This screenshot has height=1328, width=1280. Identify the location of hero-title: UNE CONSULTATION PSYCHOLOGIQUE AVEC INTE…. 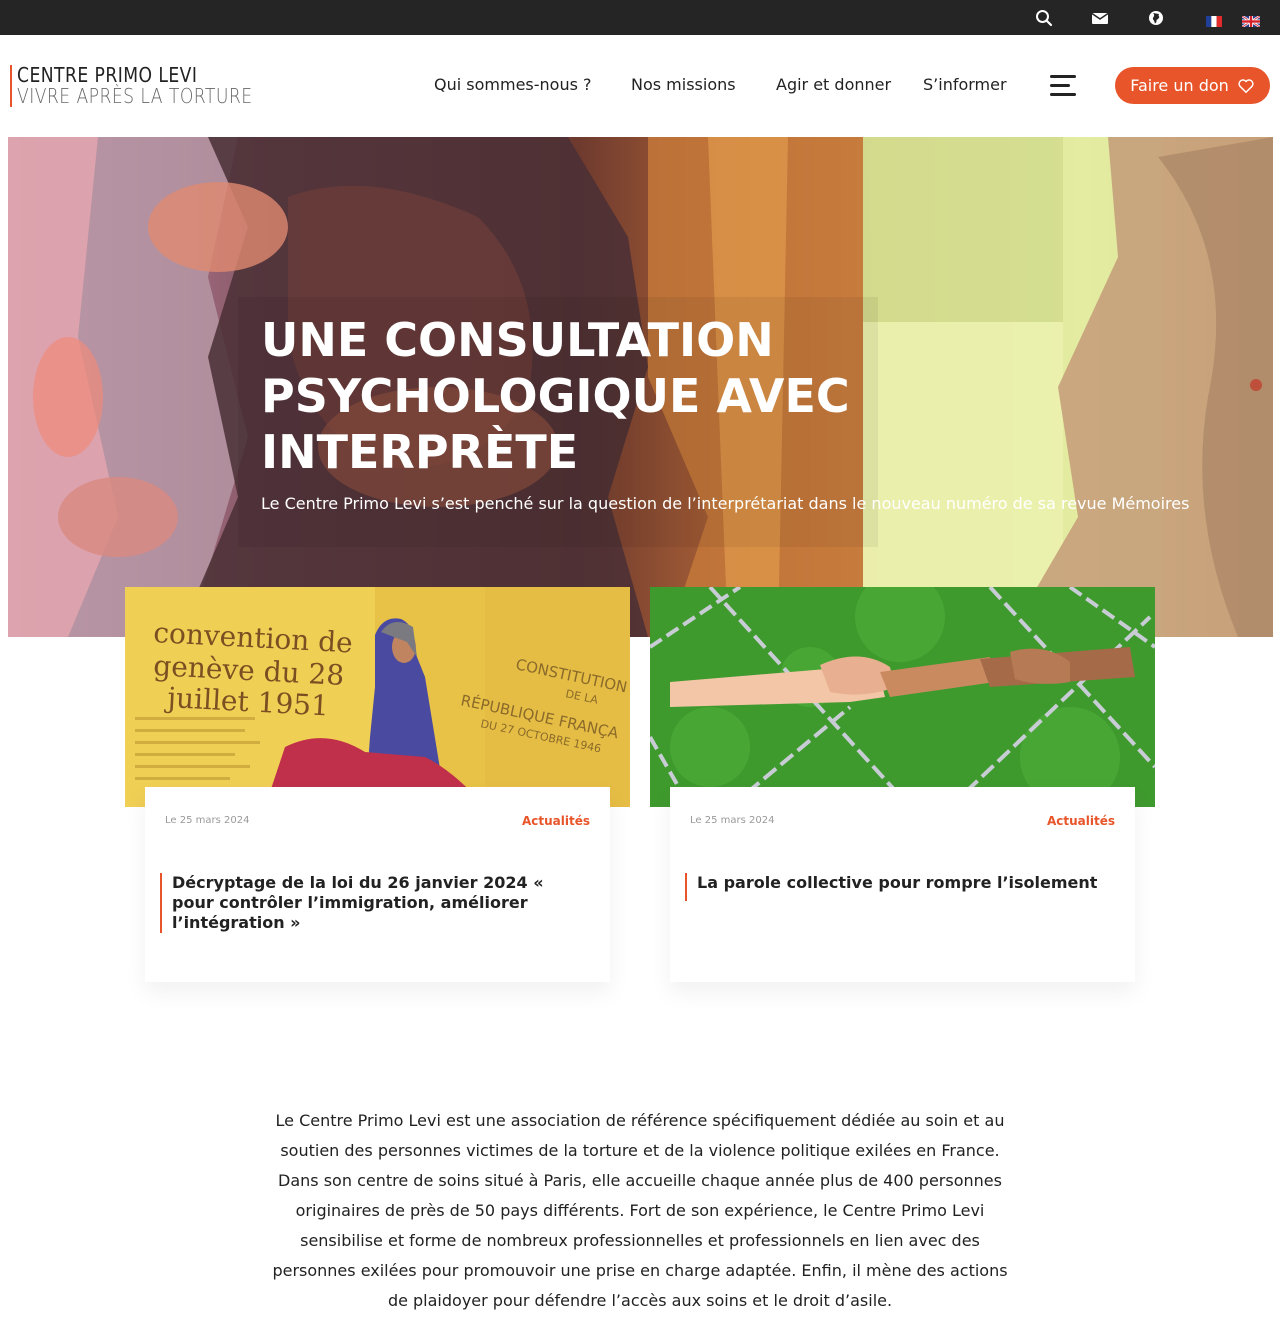
(555, 396).